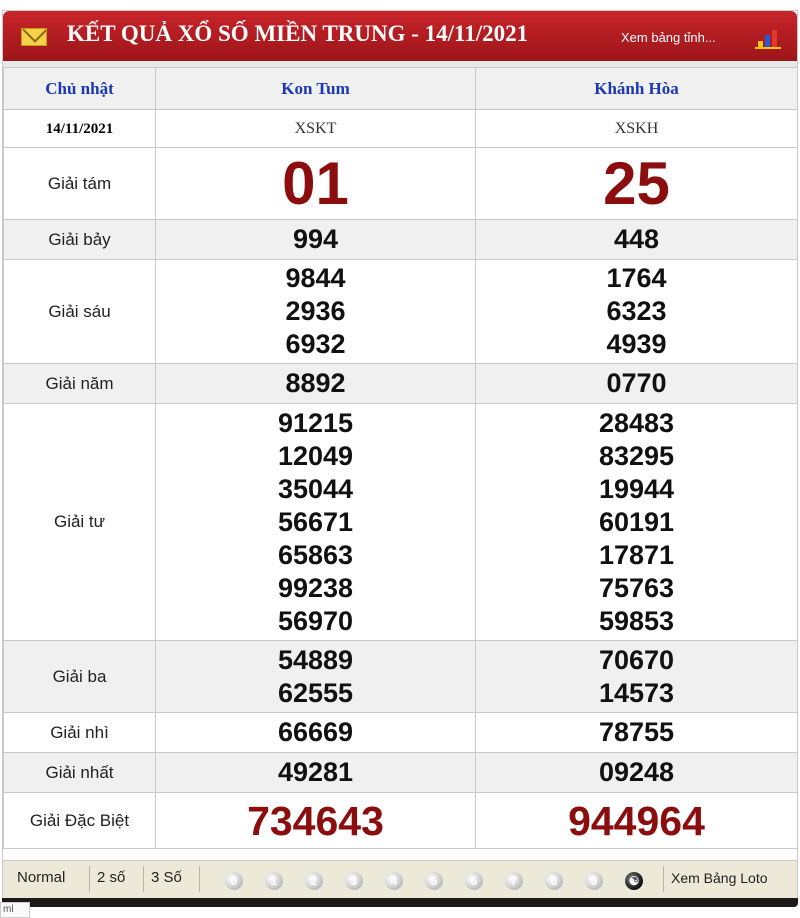 This screenshot has width=800, height=918. Describe the element at coordinates (315, 772) in the screenshot. I see `prize-number: 49281` at that location.